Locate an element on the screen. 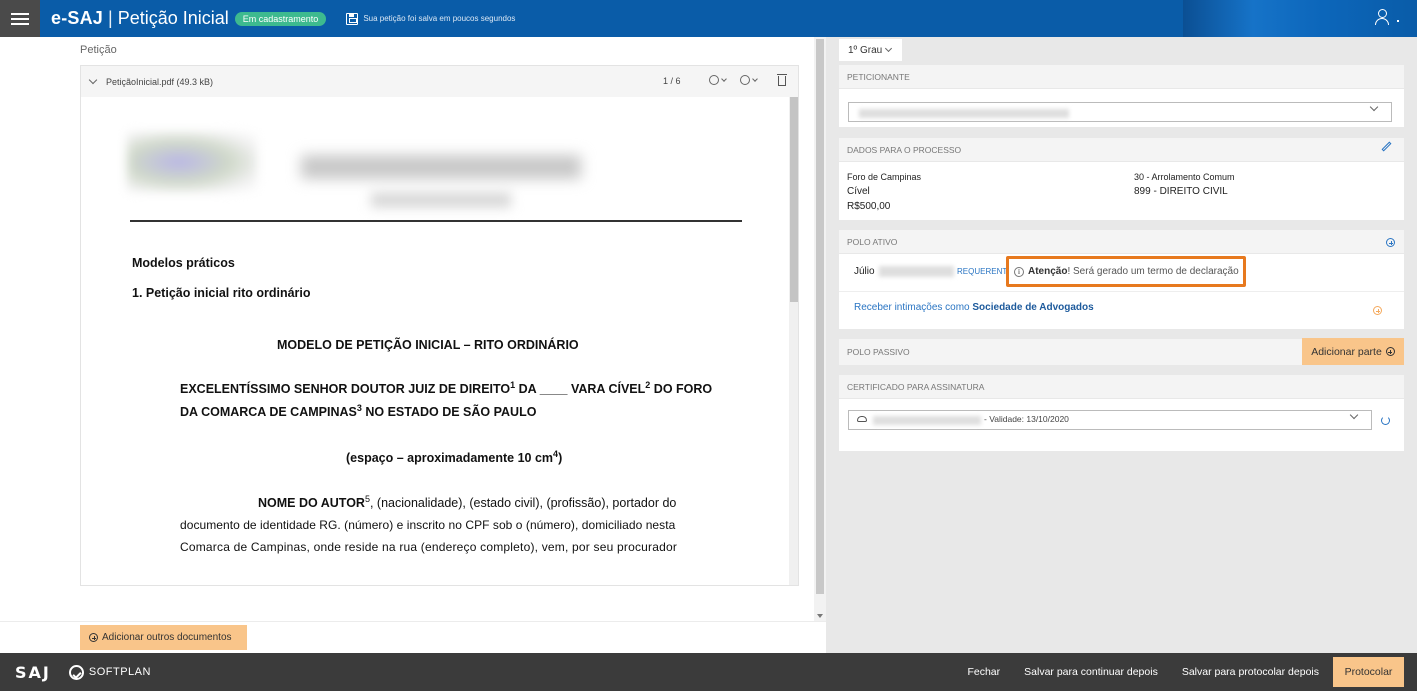 The image size is (1417, 691). protocol-button: Protocolar is located at coordinates (1368, 672).